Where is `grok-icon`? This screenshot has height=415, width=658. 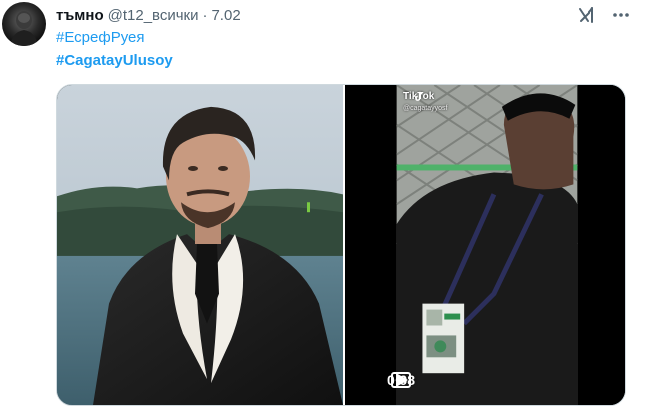 grok-icon is located at coordinates (587, 15).